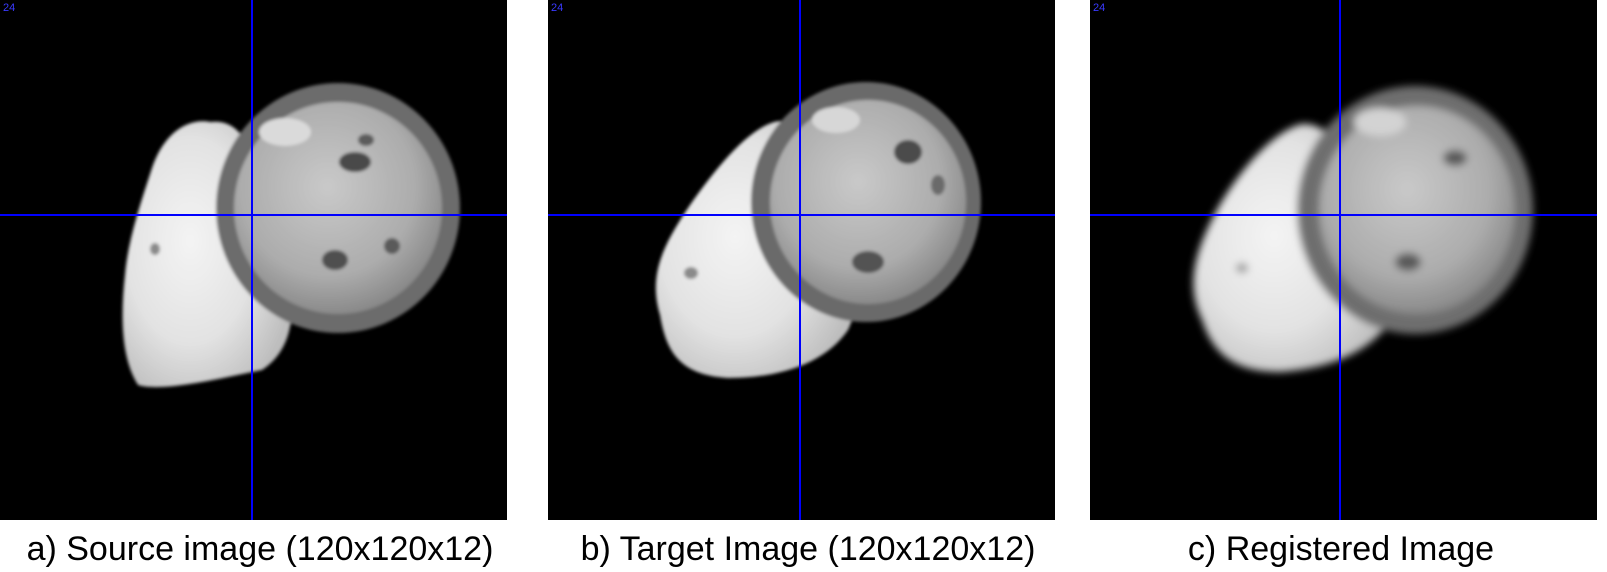 This screenshot has width=1607, height=572. Describe the element at coordinates (818, 230) in the screenshot. I see `target-heart-image` at that location.